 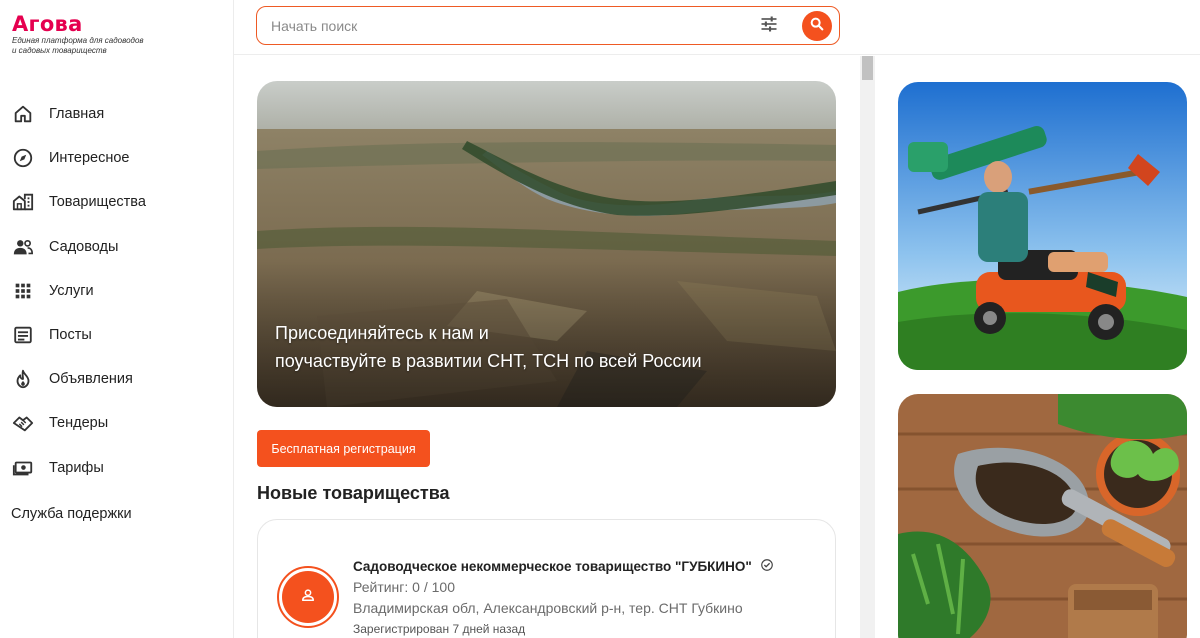 What do you see at coordinates (23, 379) in the screenshot?
I see `fire-icon` at bounding box center [23, 379].